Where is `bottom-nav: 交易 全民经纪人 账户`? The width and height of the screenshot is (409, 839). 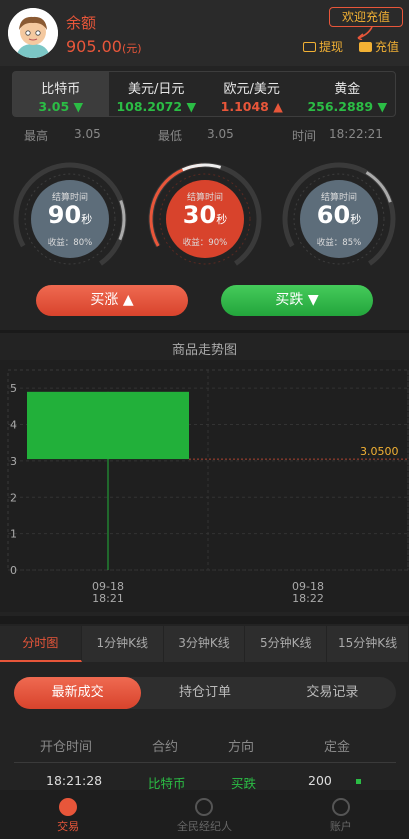
bottom-nav: 交易 全民经纪人 账户 is located at coordinates (204, 814).